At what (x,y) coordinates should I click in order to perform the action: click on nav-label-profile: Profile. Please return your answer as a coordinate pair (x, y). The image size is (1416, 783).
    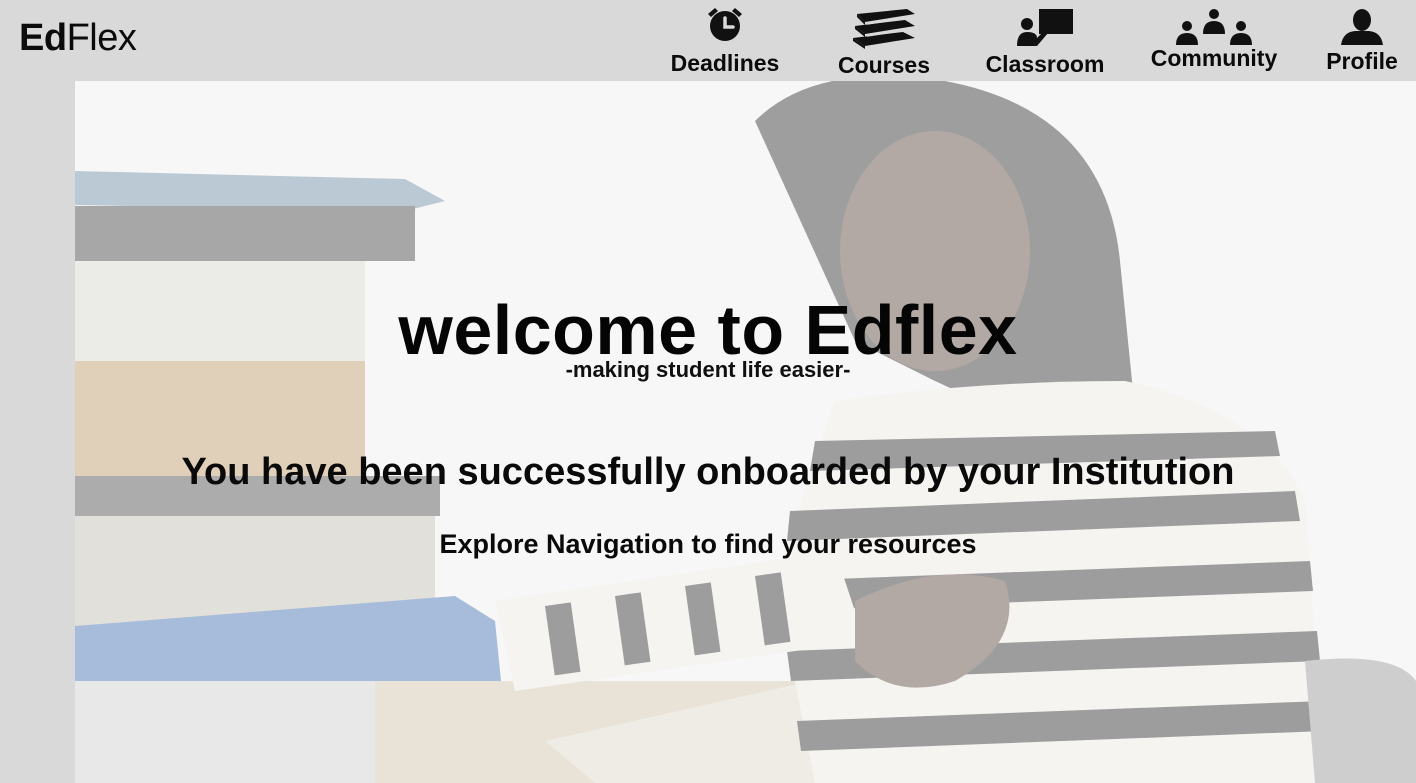
    Looking at the image, I should click on (1362, 61).